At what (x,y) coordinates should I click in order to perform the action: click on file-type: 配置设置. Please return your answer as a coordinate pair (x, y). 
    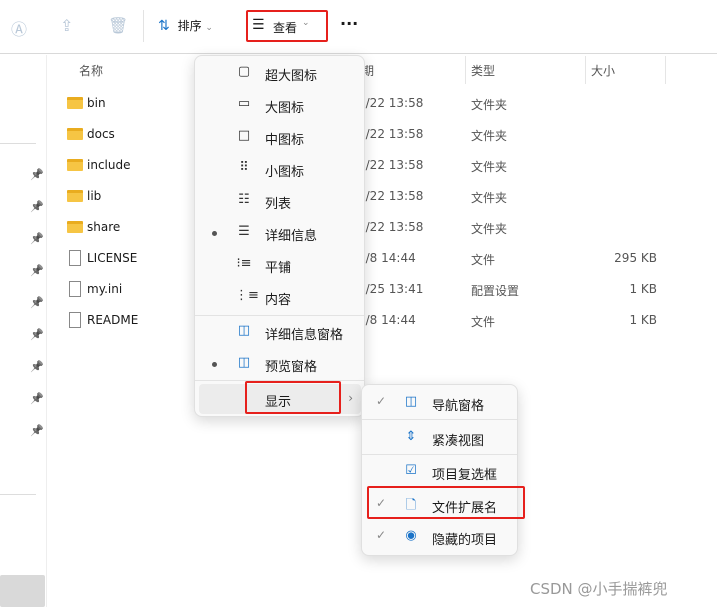
    Looking at the image, I should click on (495, 291).